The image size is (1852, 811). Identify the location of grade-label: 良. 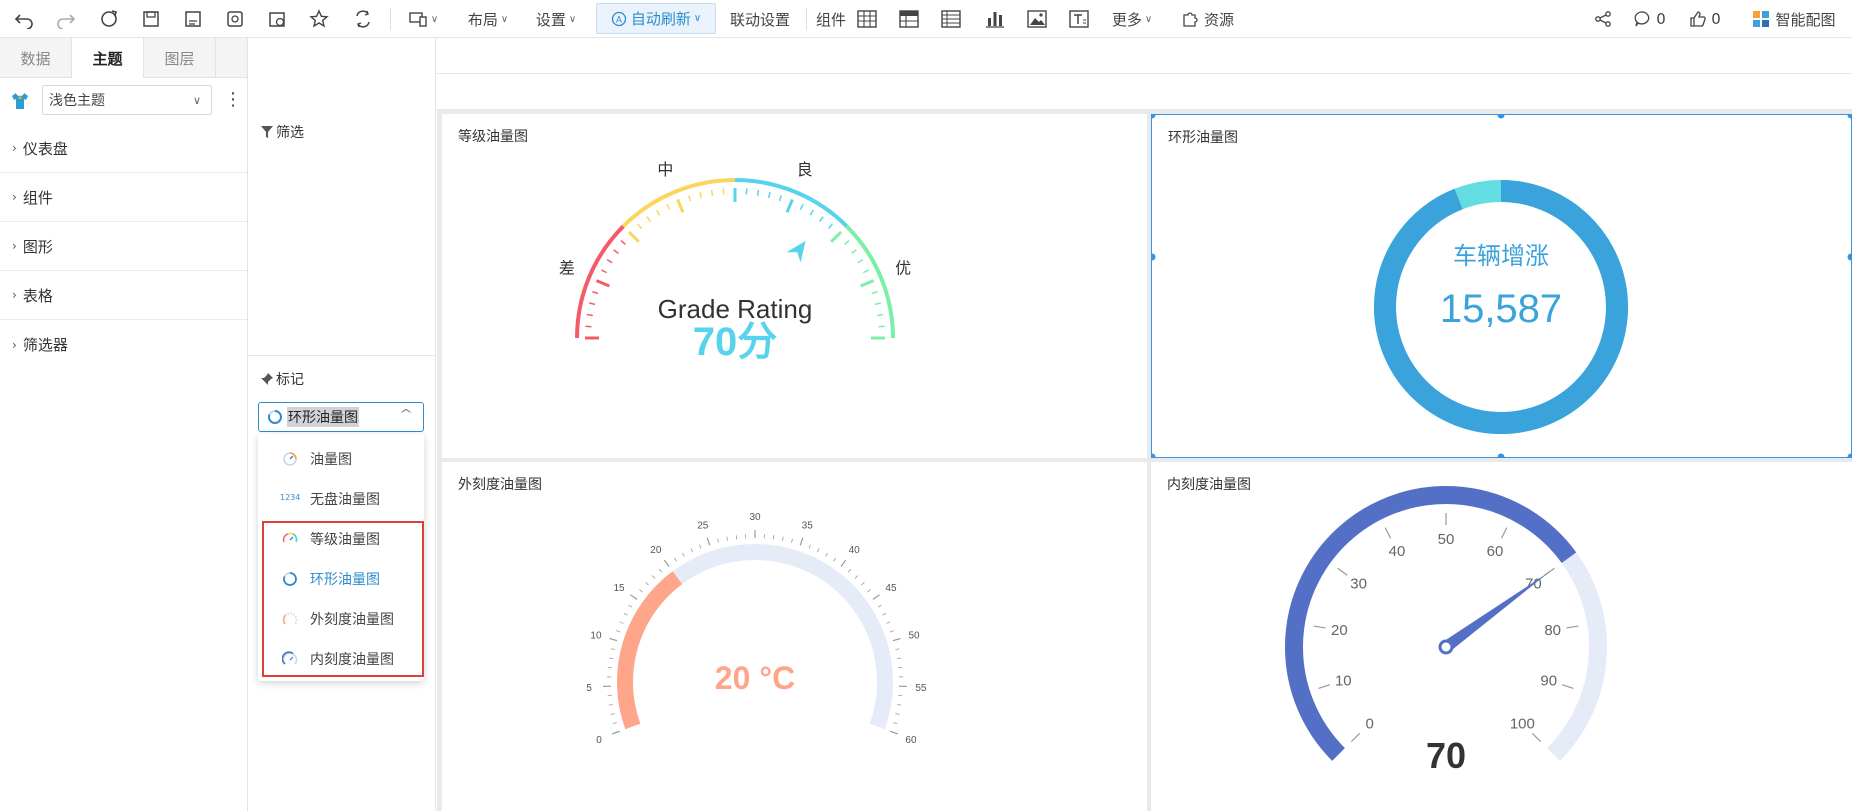
(805, 170).